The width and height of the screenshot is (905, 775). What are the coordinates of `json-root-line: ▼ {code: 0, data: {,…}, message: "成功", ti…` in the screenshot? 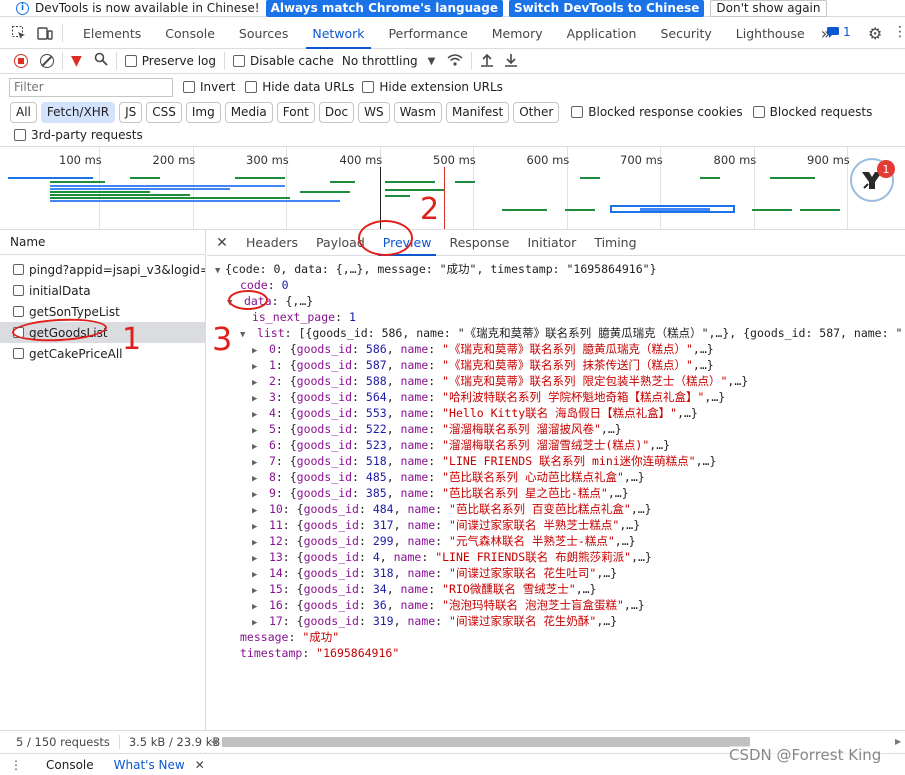 It's located at (556, 269).